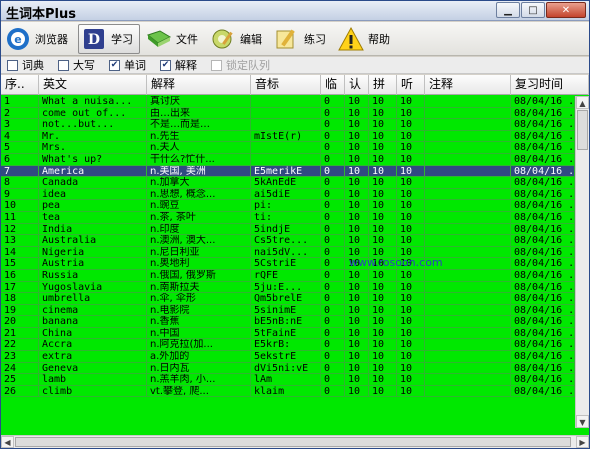 The image size is (590, 449). I want to click on table-row: 19 cinema n.电影院 5sinimE 0 10 10 10 08/04/16 ., so click(288, 310).